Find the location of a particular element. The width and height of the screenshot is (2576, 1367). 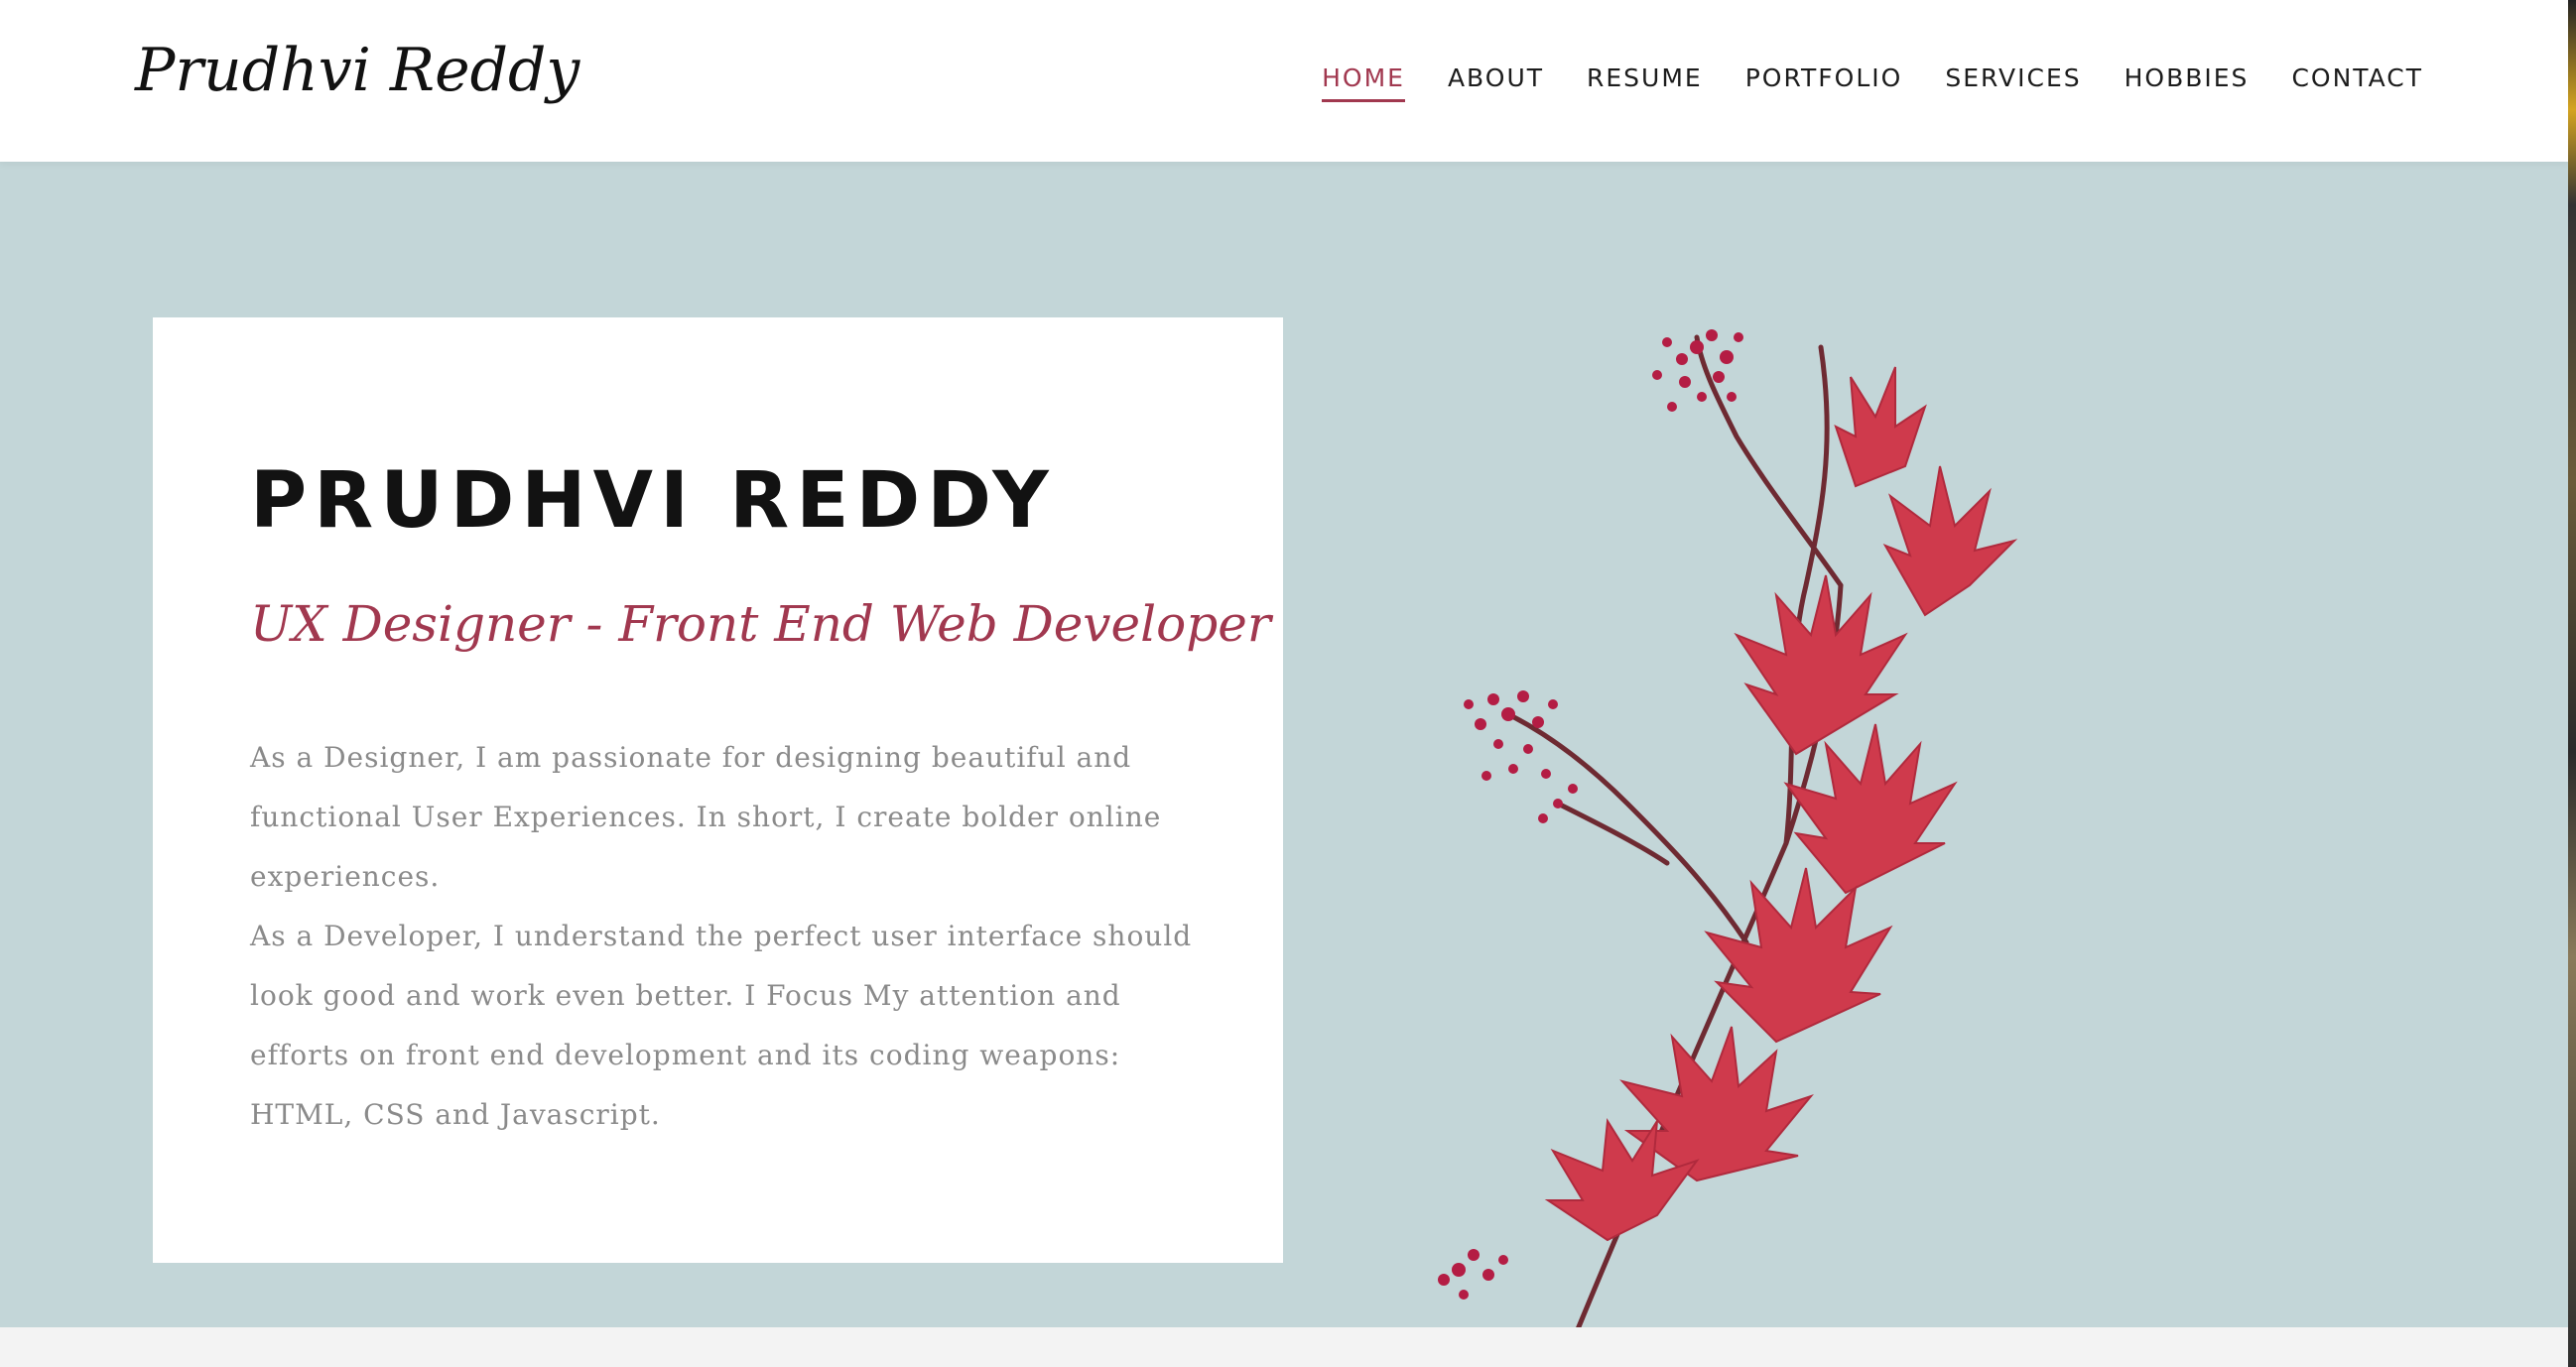

nav-about: ABOUT is located at coordinates (1496, 82).